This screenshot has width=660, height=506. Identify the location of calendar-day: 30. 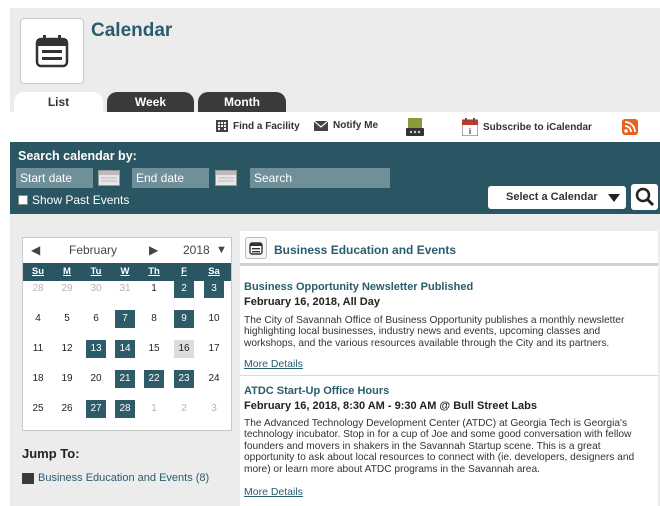
(96, 289).